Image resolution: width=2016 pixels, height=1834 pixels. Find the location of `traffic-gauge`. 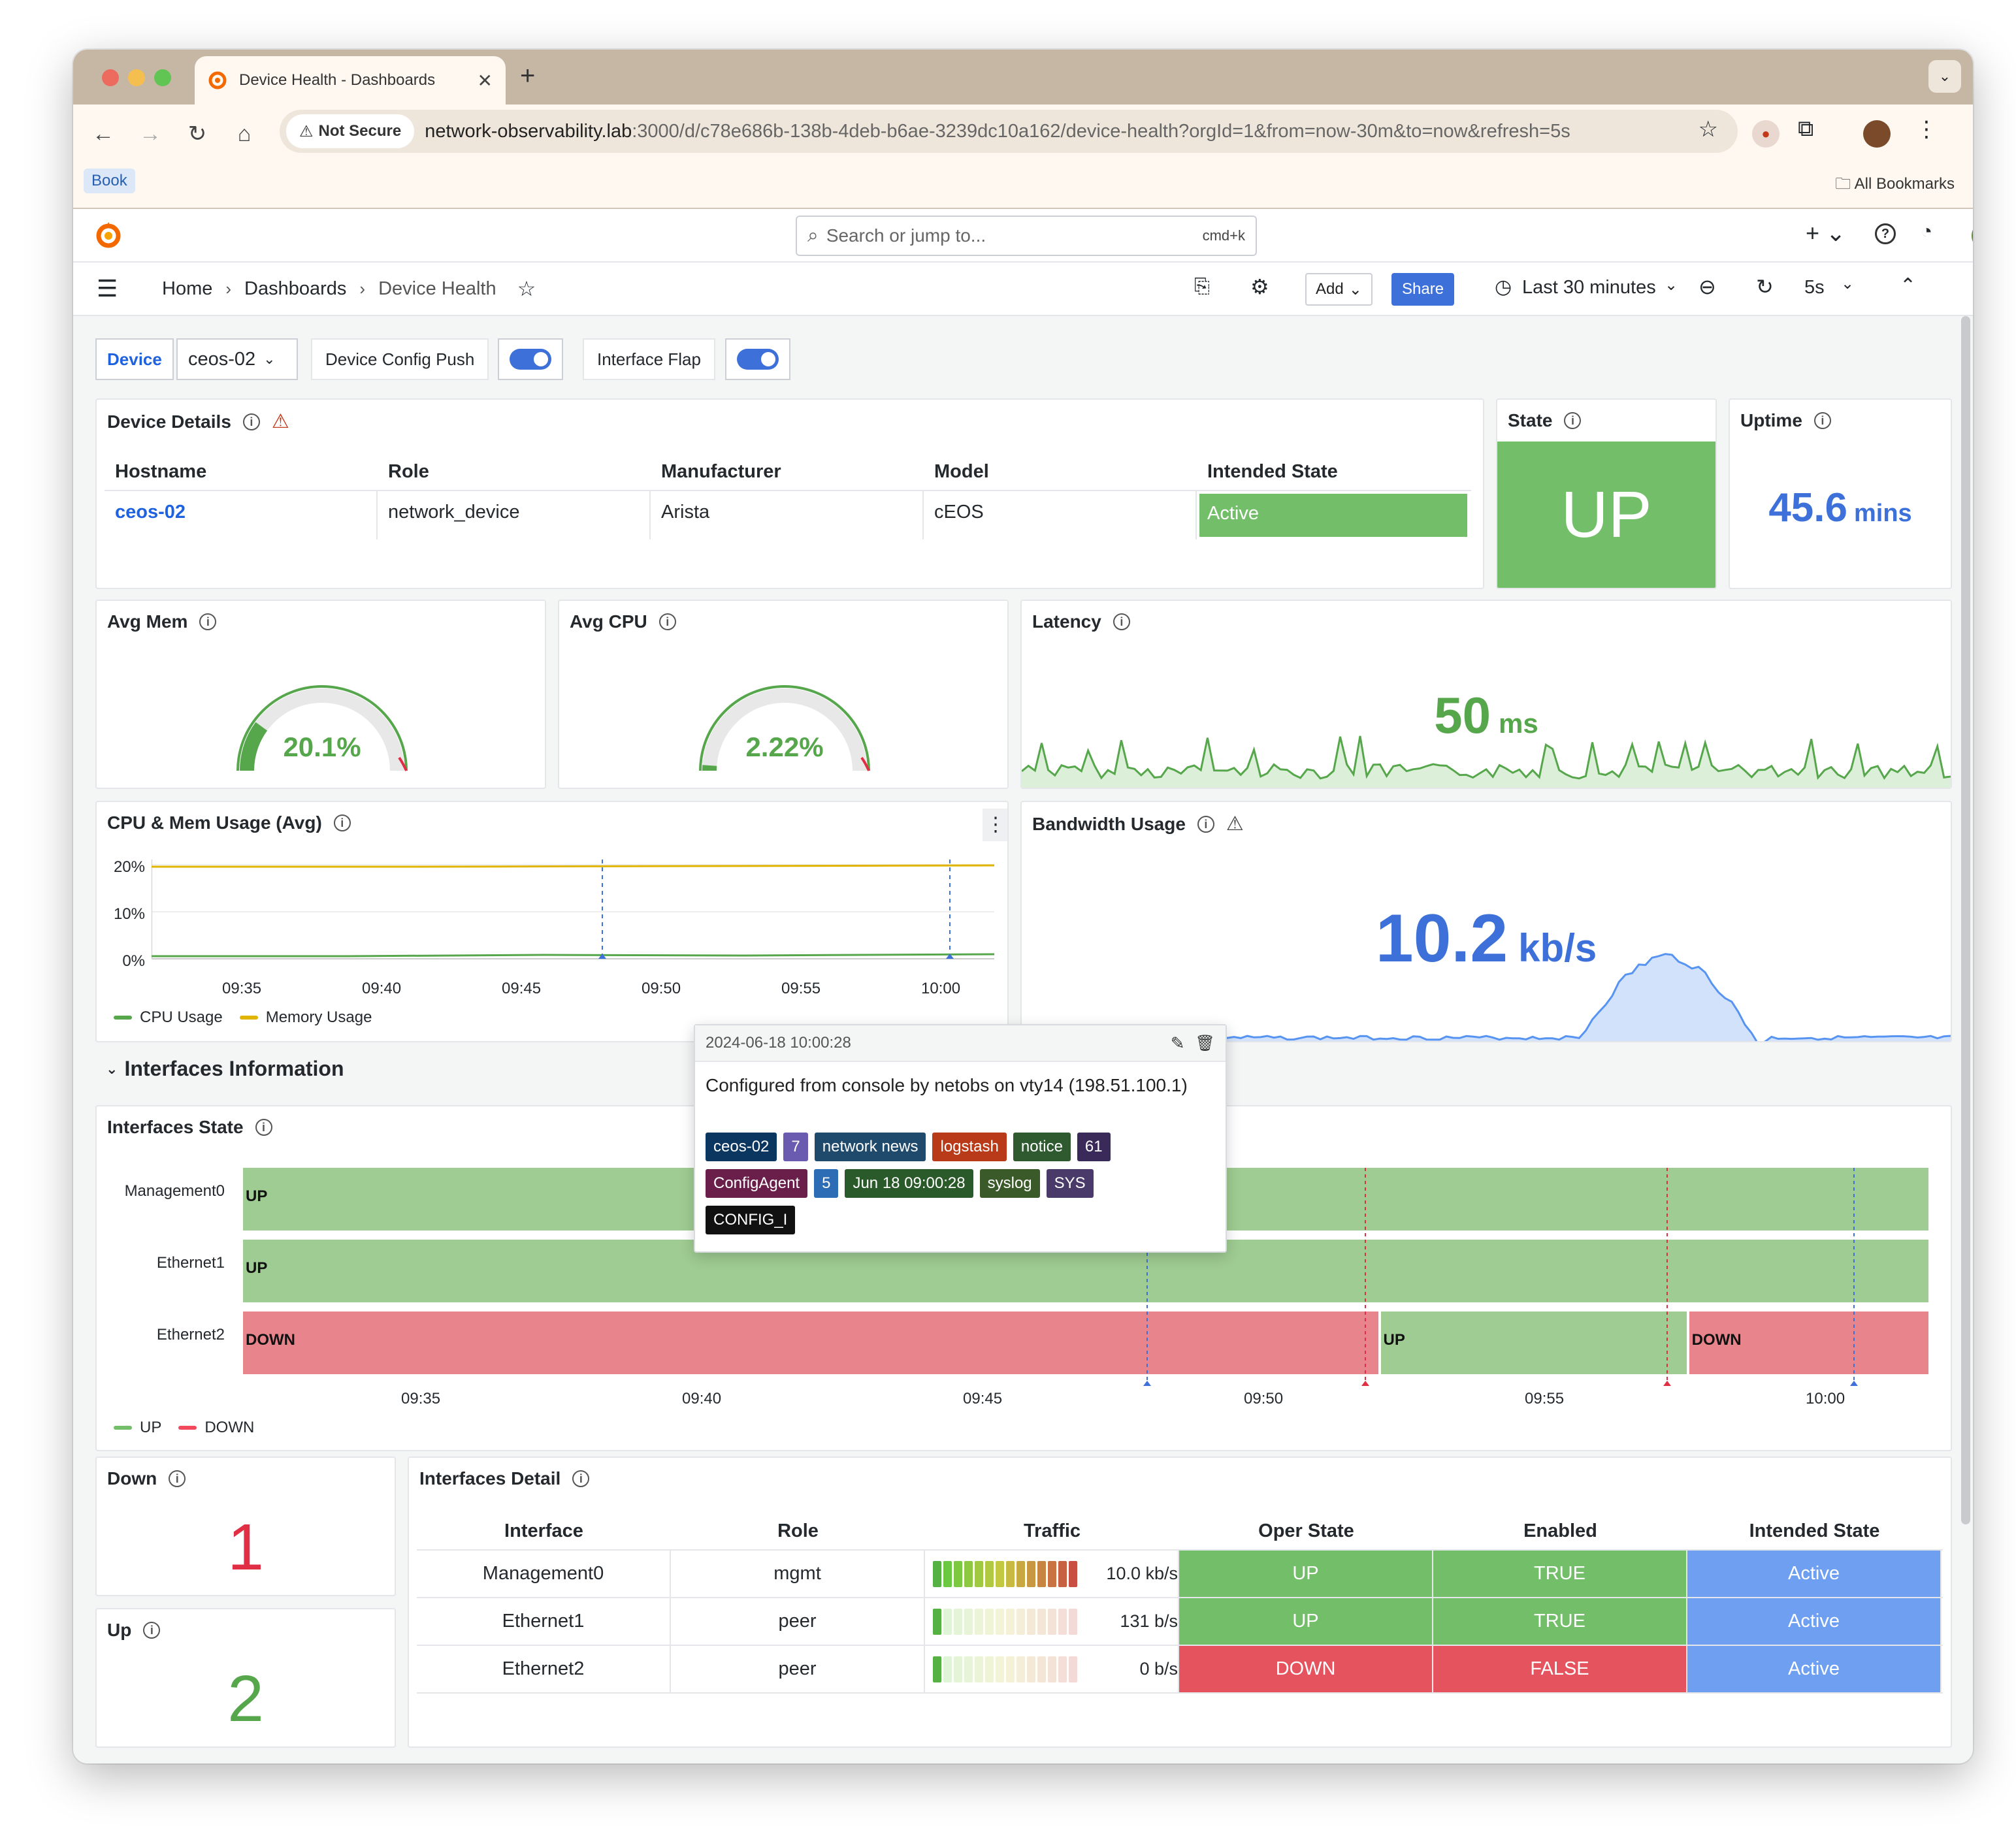

traffic-gauge is located at coordinates (1005, 1621).